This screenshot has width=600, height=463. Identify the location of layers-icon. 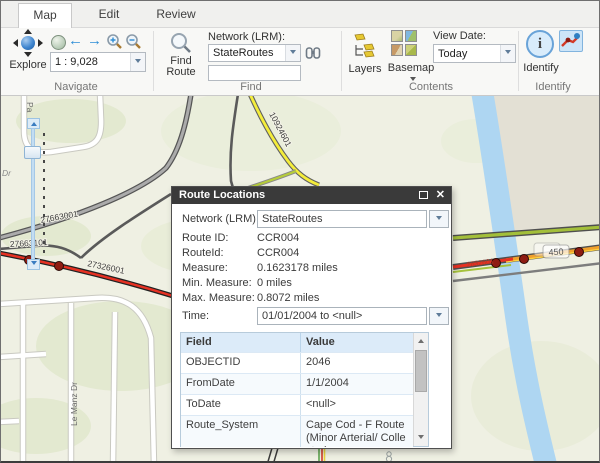
(364, 45).